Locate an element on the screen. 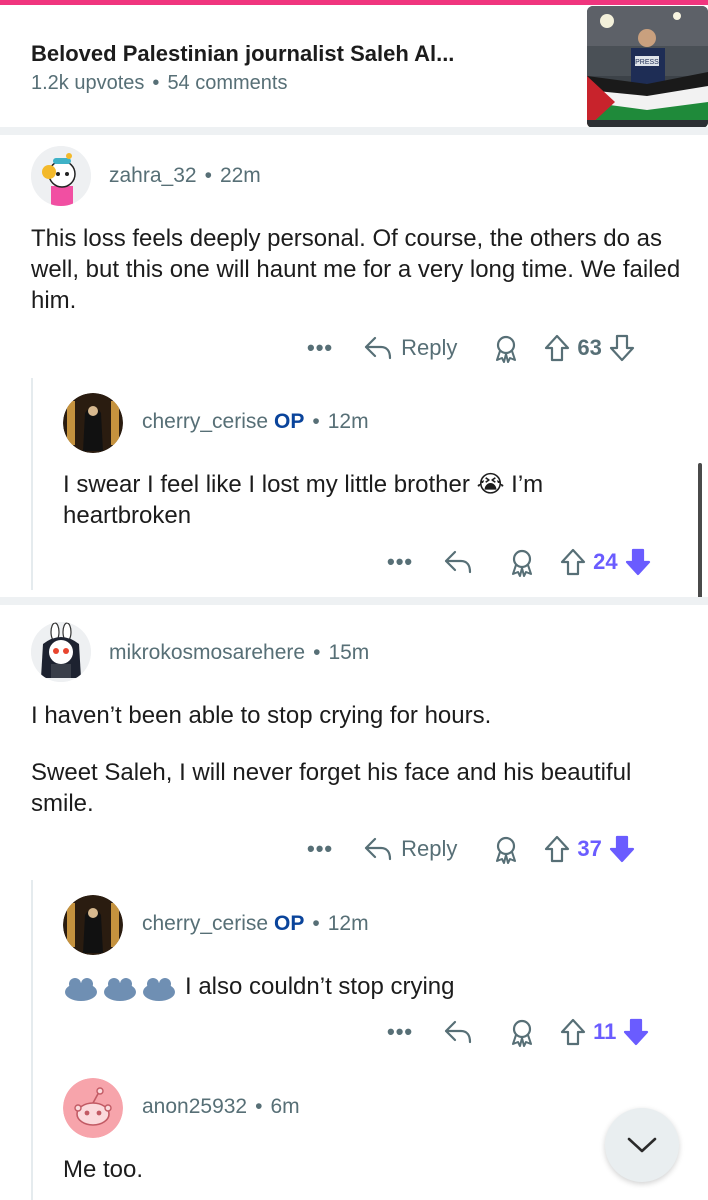 The image size is (708, 1200). comment-meta: mikrokosmosarehere • 15m is located at coordinates (239, 653).